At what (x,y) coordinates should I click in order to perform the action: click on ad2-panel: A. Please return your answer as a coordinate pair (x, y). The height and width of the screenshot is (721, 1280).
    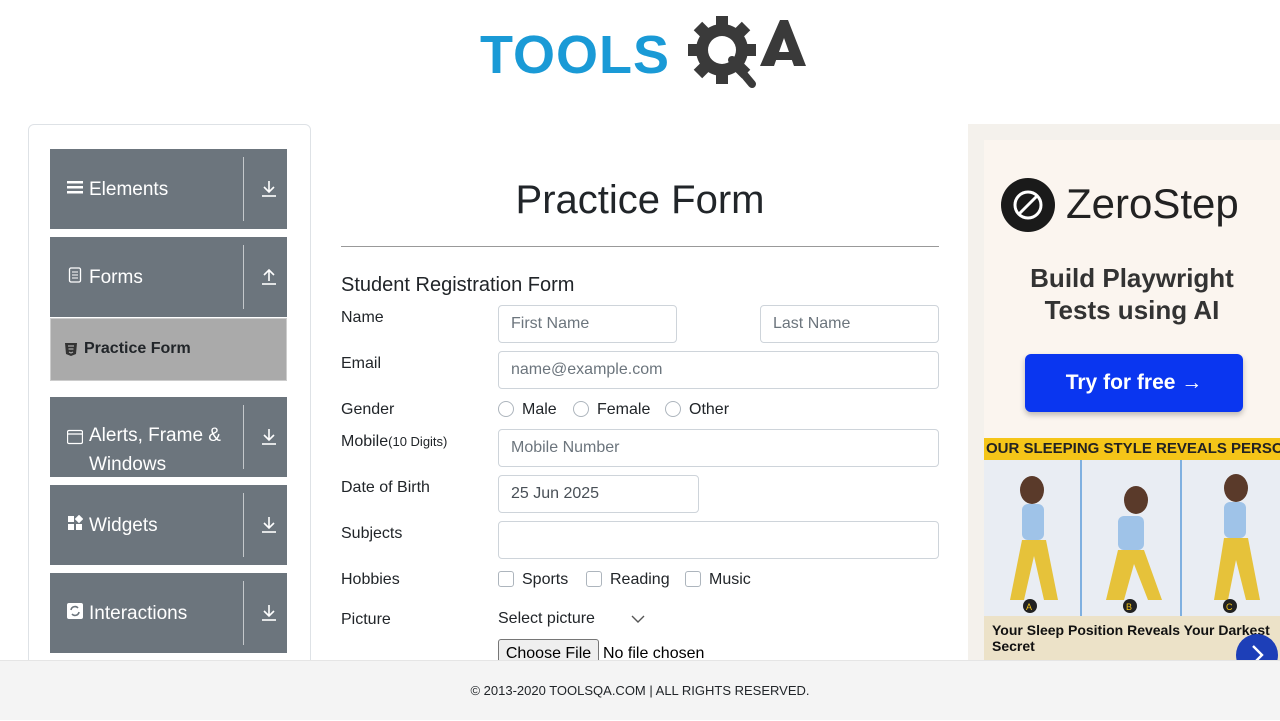
    Looking at the image, I should click on (1033, 538).